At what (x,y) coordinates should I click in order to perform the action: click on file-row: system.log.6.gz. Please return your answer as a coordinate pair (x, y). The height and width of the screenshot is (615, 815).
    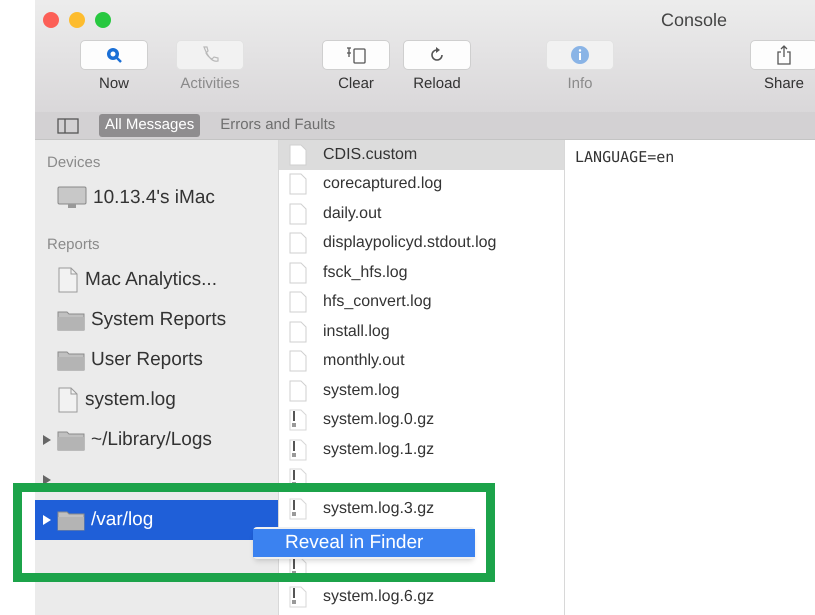
    Looking at the image, I should click on (421, 597).